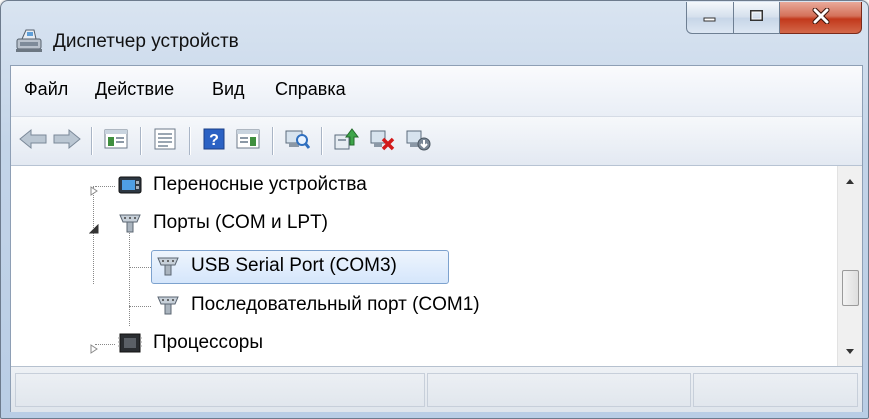  What do you see at coordinates (850, 181) in the screenshot?
I see `scroll-up-button` at bounding box center [850, 181].